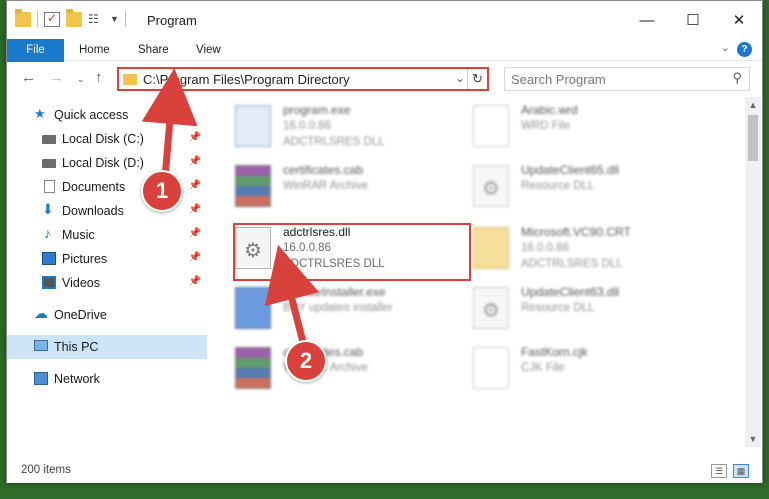 The height and width of the screenshot is (499, 769). Describe the element at coordinates (744, 49) in the screenshot. I see `help-icon: ?` at that location.